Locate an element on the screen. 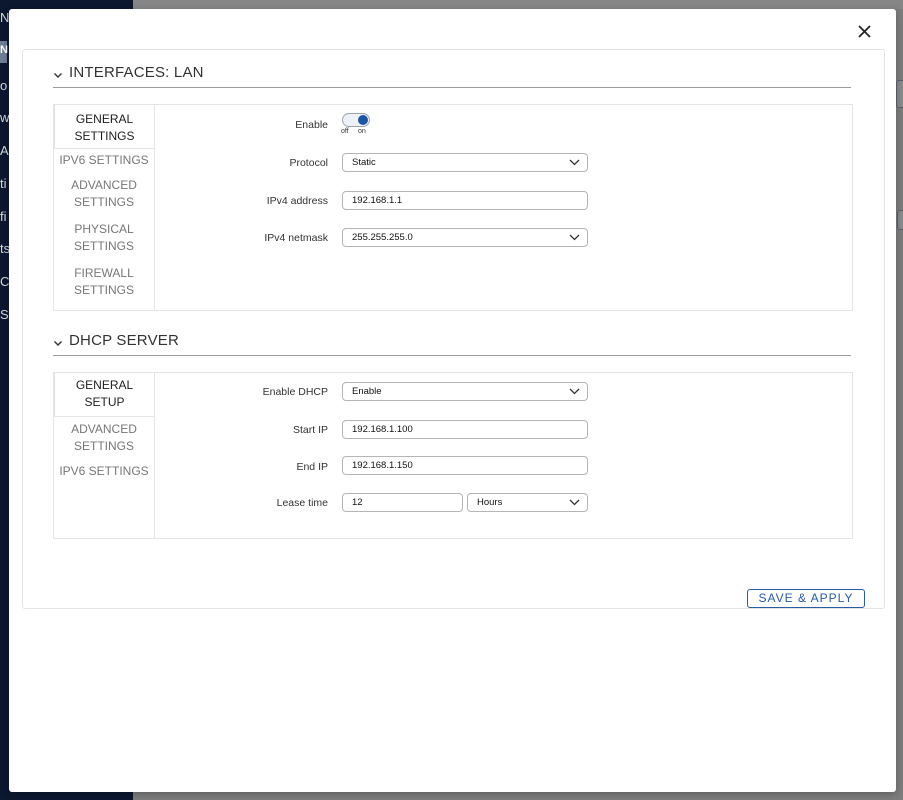  toggle-off-label: off is located at coordinates (345, 131).